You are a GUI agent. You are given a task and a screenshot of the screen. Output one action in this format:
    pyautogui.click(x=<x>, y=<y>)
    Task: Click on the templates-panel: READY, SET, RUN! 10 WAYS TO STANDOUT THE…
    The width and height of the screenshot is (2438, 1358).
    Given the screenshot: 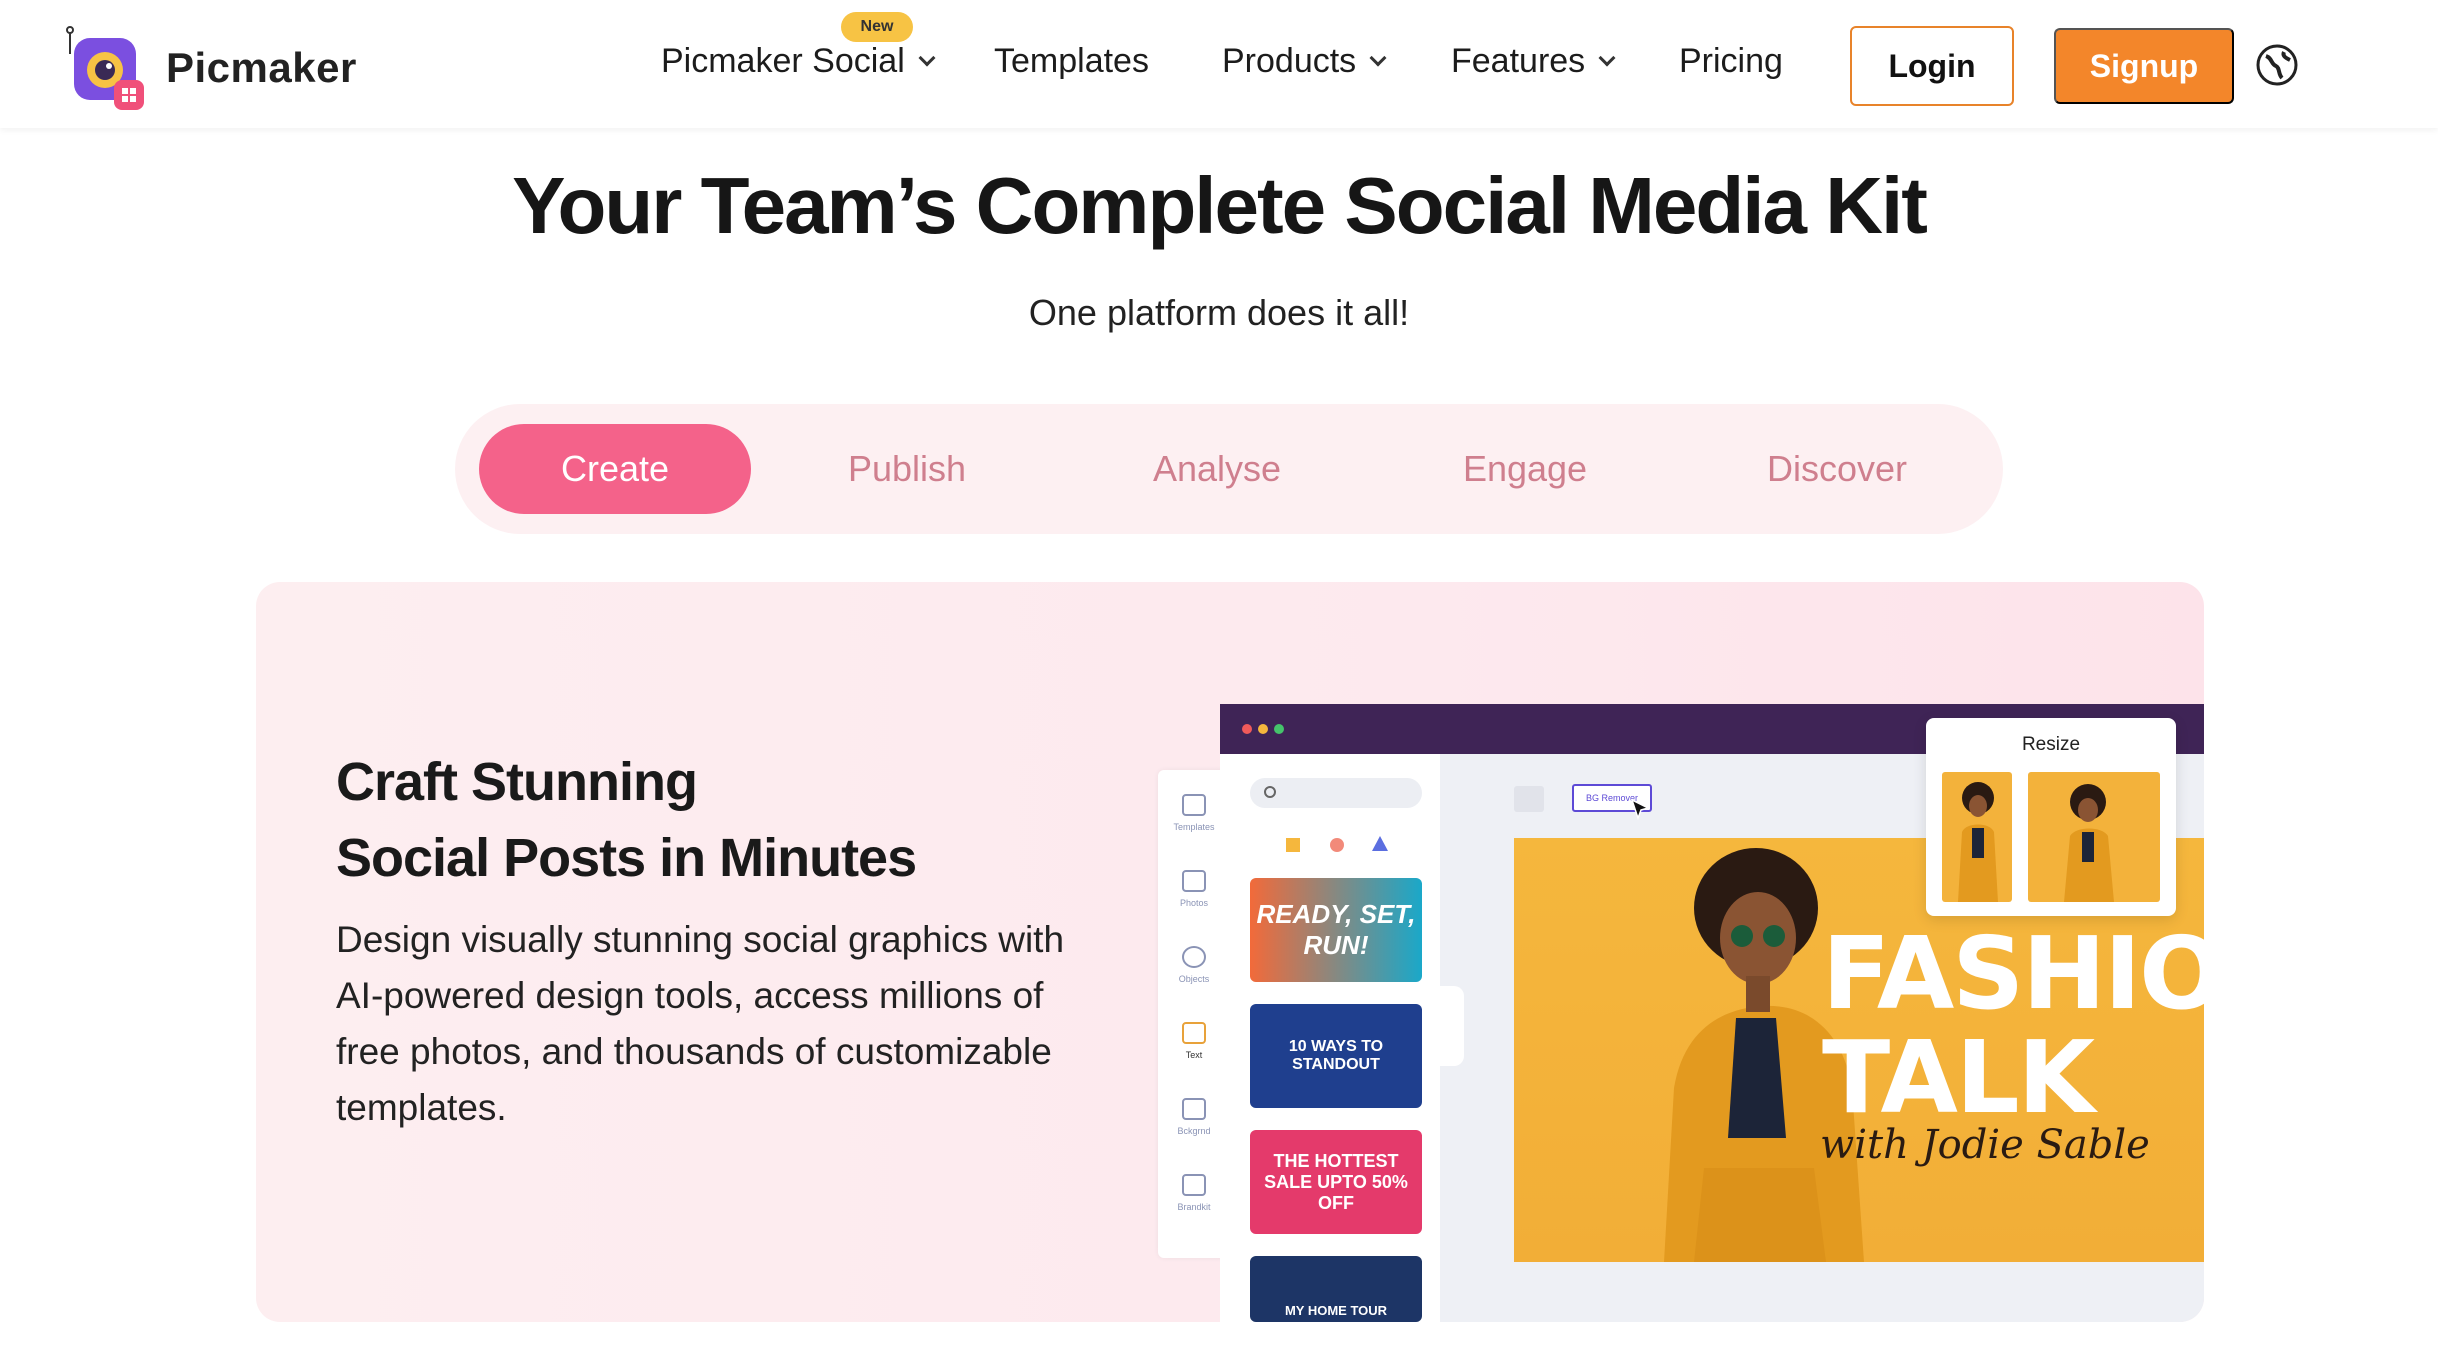 What is the action you would take?
    pyautogui.click(x=1330, y=1038)
    